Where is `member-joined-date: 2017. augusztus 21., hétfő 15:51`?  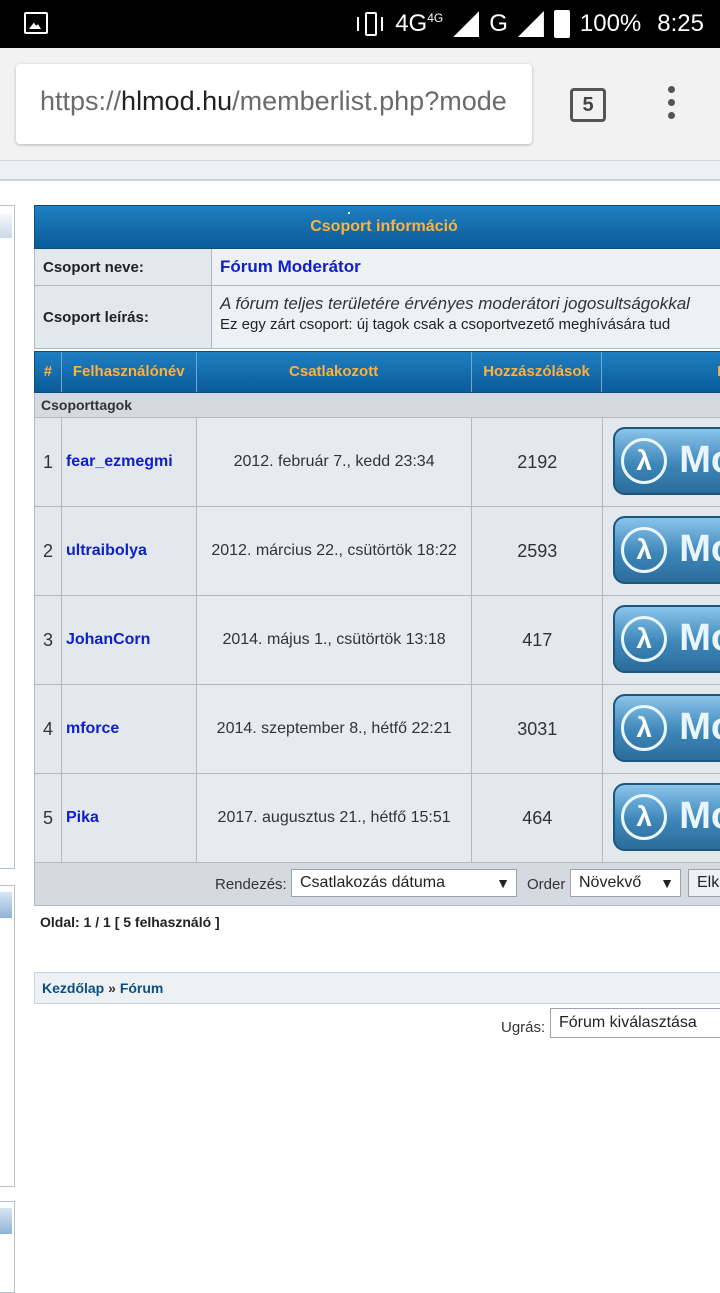 member-joined-date: 2017. augusztus 21., hétfő 15:51 is located at coordinates (334, 818).